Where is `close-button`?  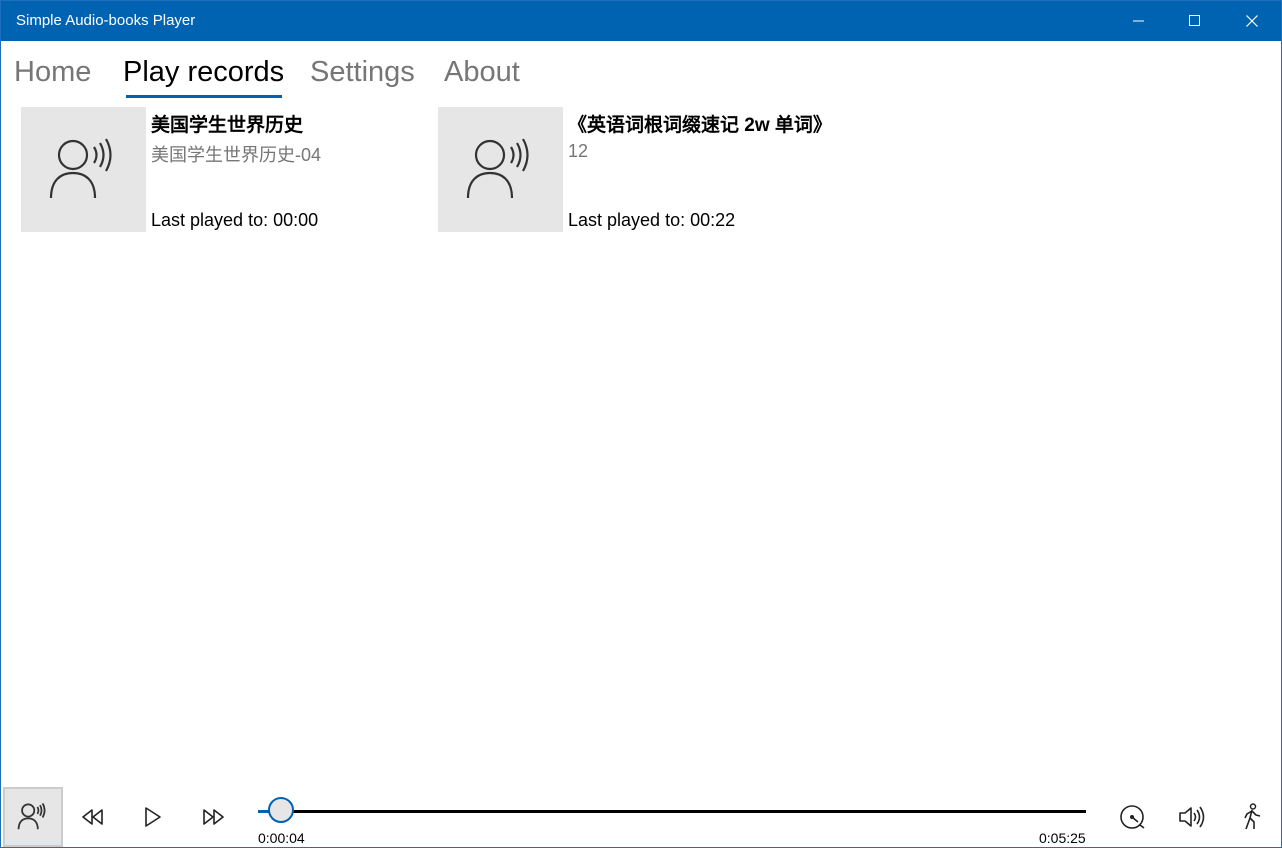 close-button is located at coordinates (1252, 21).